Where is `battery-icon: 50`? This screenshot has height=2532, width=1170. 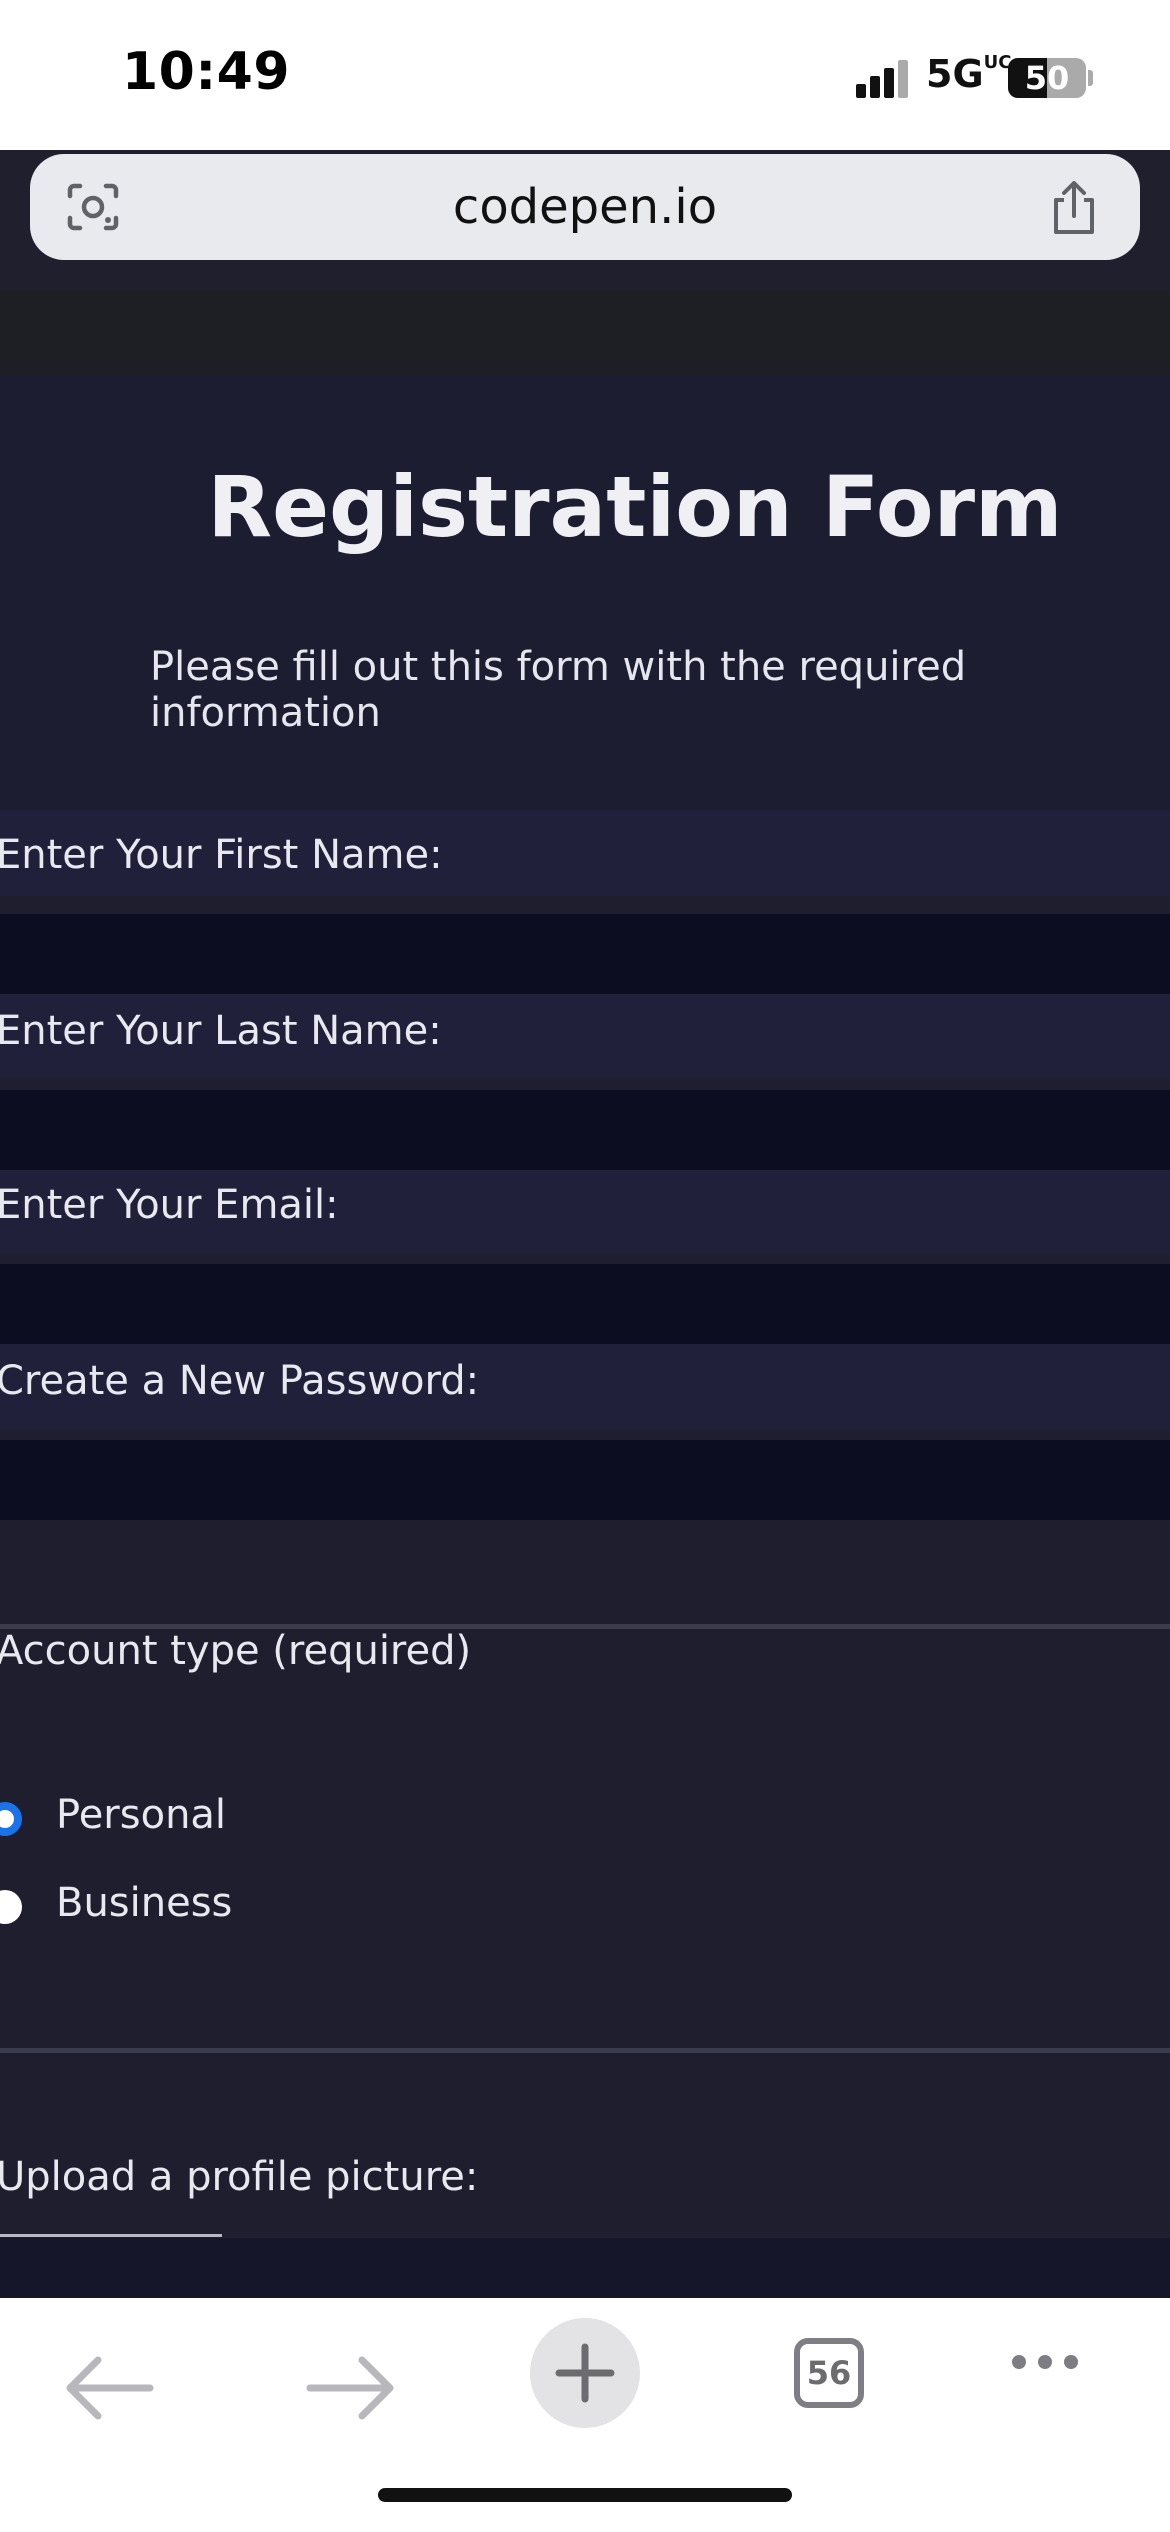
battery-icon: 50 is located at coordinates (1047, 78).